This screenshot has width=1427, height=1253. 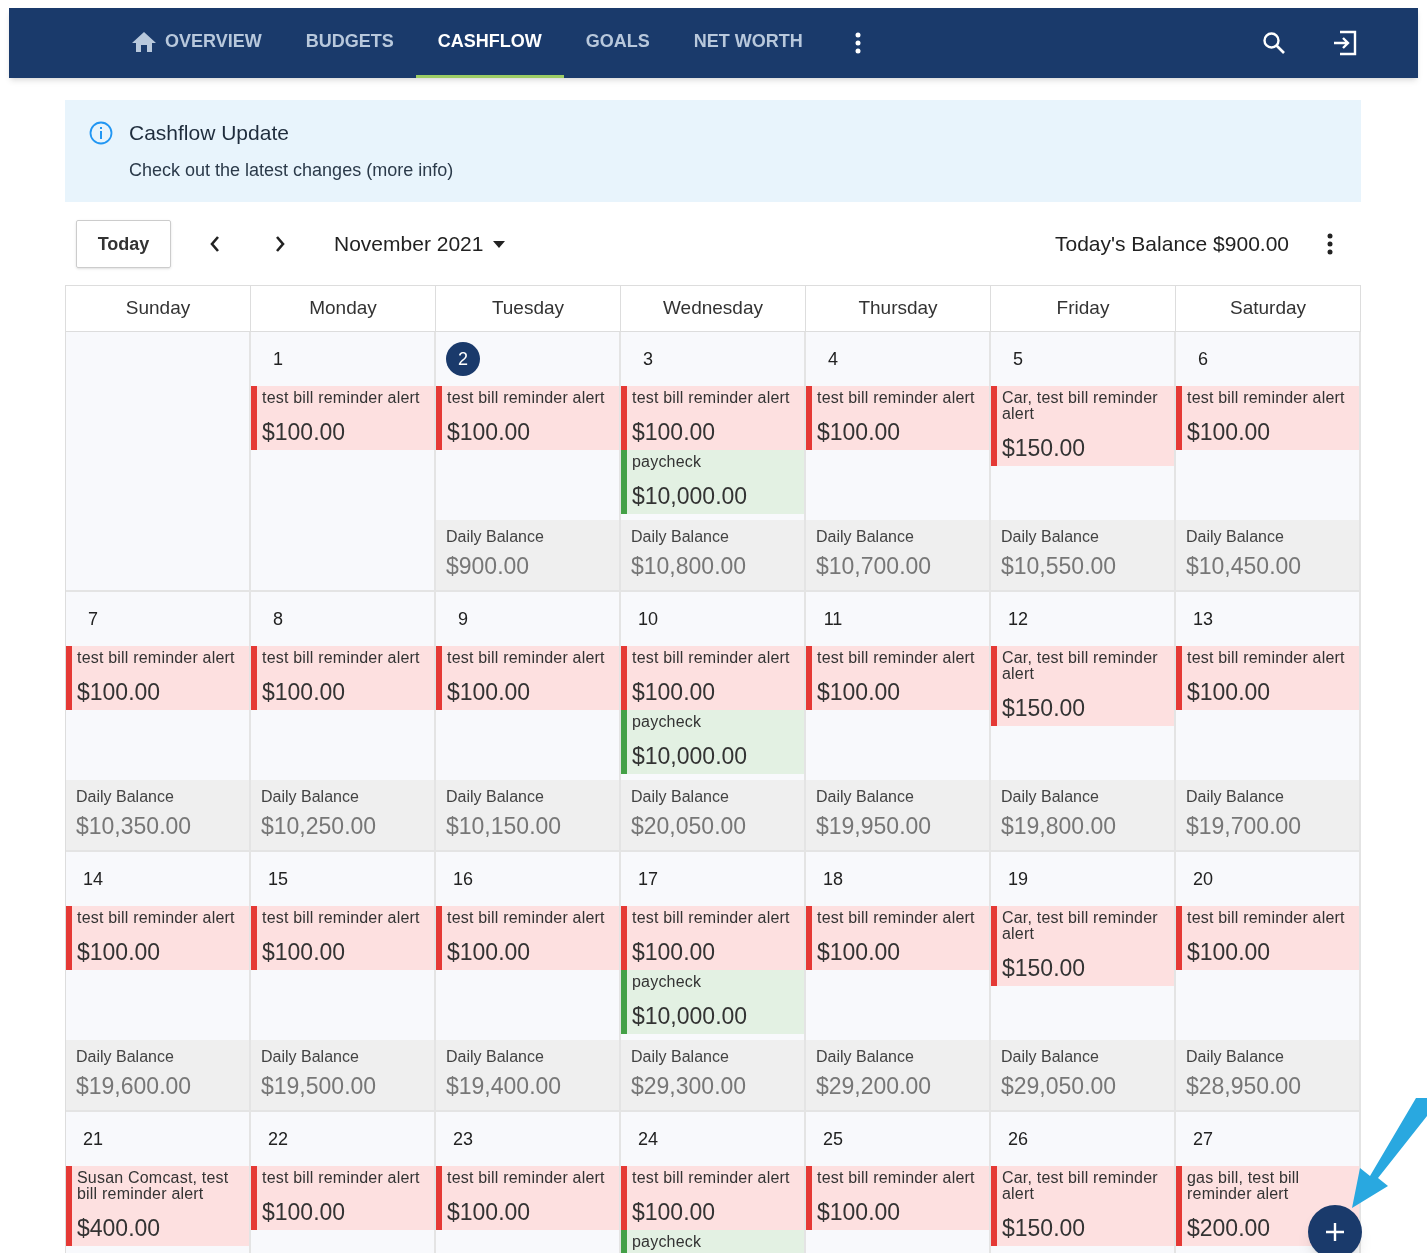 I want to click on balance-amount: $29,050.00, so click(x=1059, y=1086).